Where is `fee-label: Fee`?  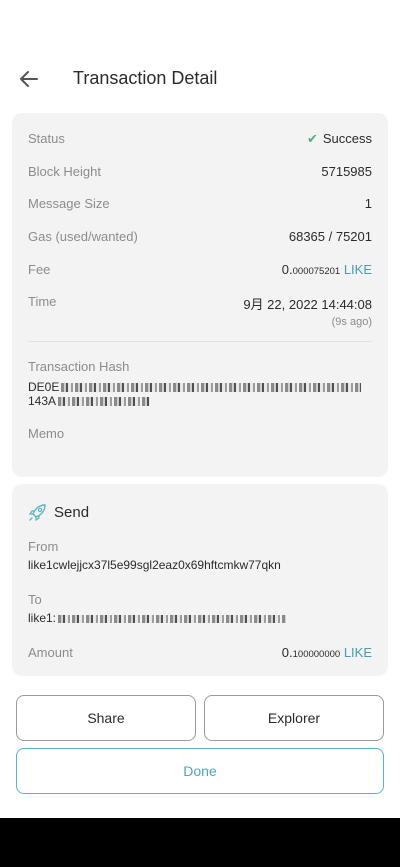
fee-label: Fee is located at coordinates (39, 269).